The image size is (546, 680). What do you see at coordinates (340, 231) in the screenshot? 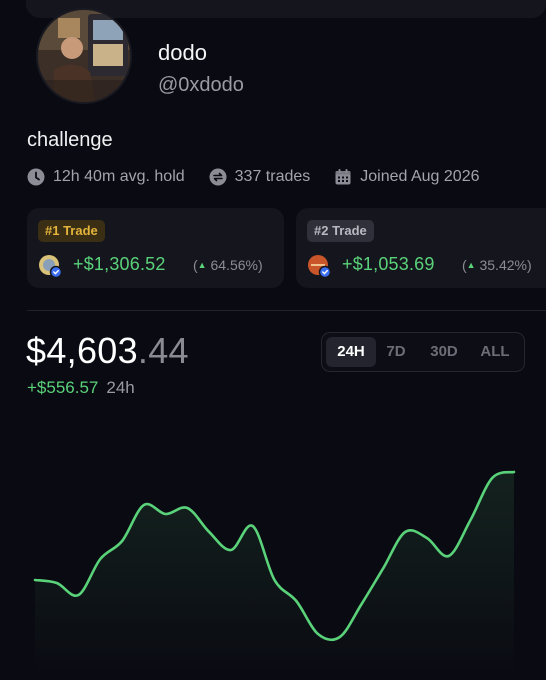
I see `rank-badge: #2 Trade` at bounding box center [340, 231].